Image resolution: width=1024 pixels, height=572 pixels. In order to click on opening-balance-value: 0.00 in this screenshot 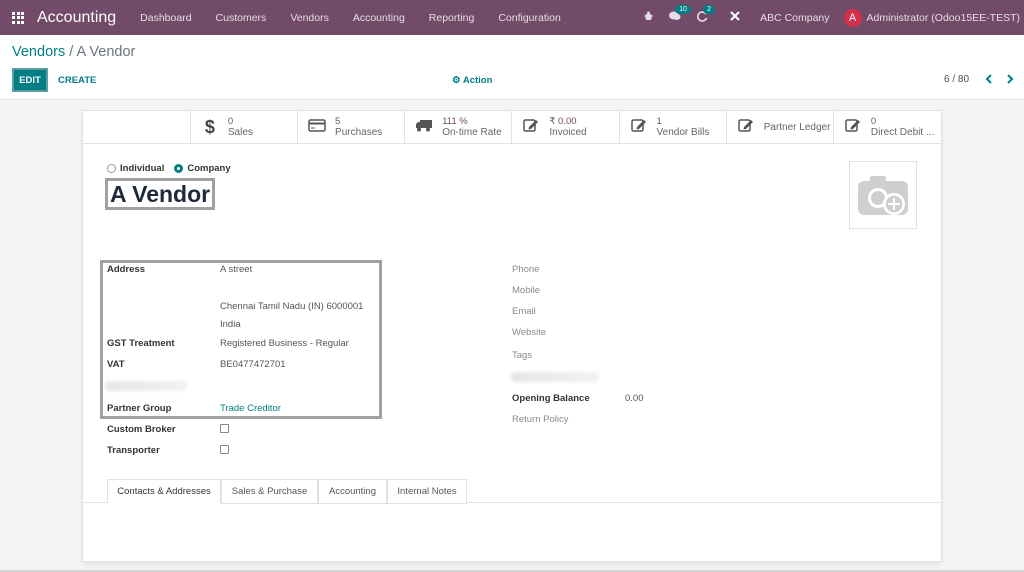, I will do `click(634, 398)`.